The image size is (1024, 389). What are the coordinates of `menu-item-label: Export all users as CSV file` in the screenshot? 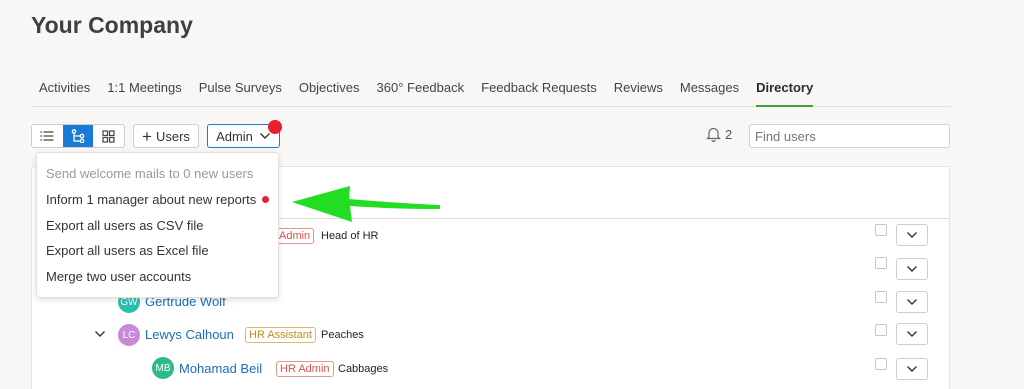 It's located at (125, 225).